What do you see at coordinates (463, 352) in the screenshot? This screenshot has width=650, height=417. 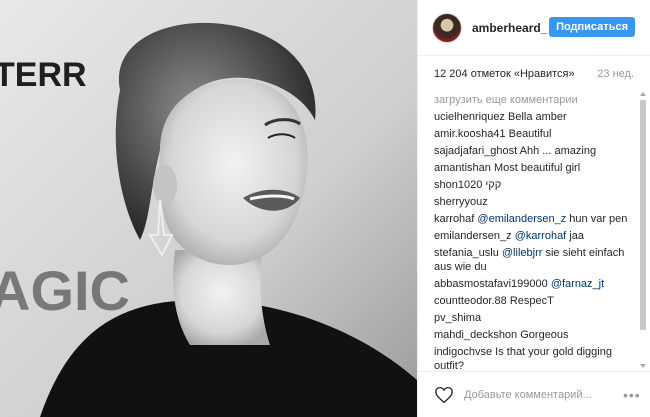 I see `comment-username: indigochvse` at bounding box center [463, 352].